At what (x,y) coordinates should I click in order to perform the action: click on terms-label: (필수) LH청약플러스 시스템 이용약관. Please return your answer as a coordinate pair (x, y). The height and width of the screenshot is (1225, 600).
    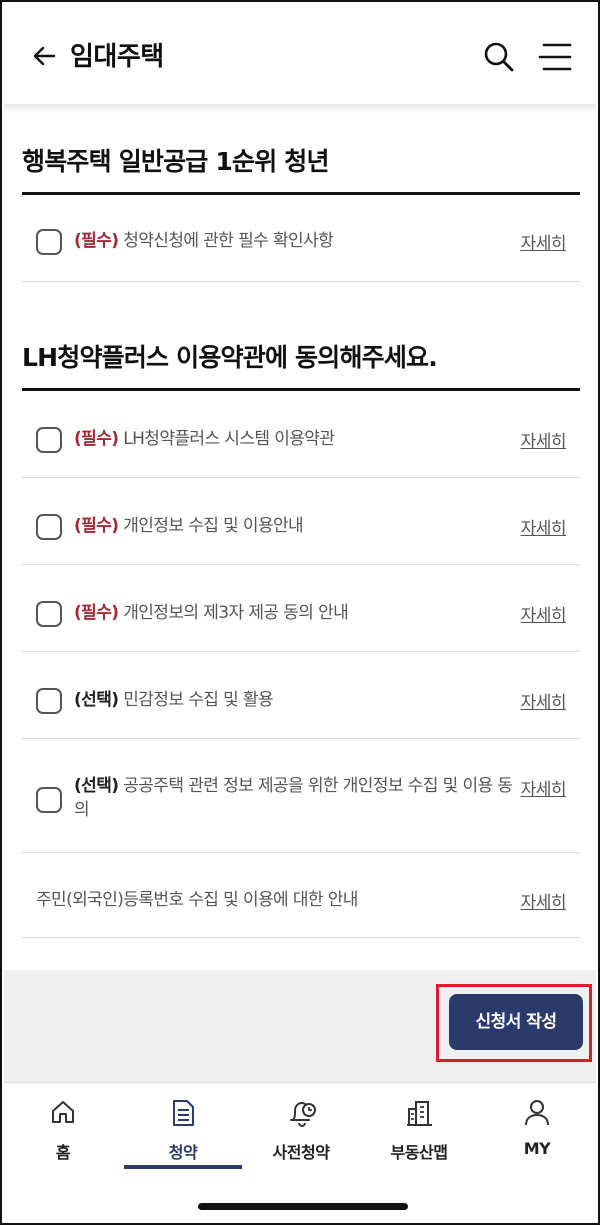
    Looking at the image, I should click on (204, 439).